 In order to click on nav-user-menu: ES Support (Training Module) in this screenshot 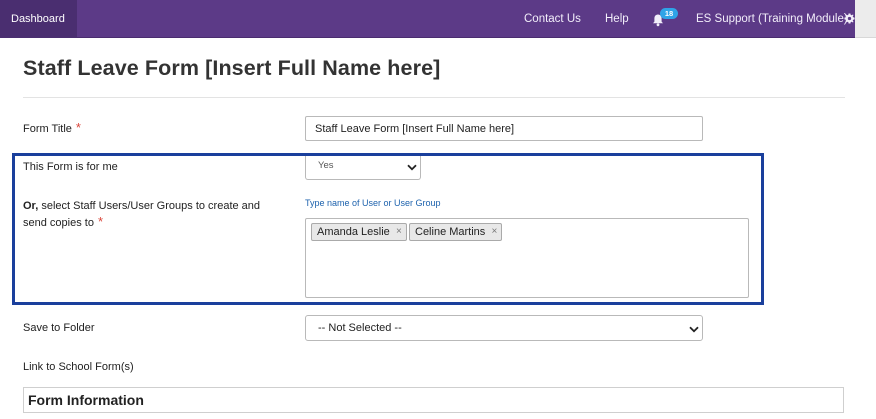, I will do `click(772, 19)`.